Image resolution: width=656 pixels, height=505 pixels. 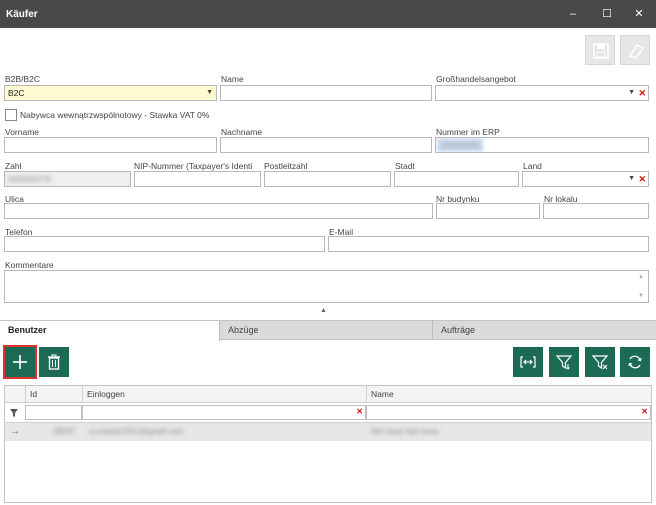 I want to click on erp-label: Nummer im ERP, so click(x=468, y=132).